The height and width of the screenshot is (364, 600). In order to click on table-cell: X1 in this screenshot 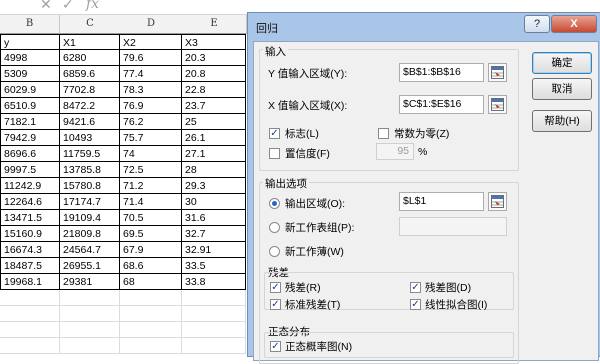, I will do `click(90, 42)`.